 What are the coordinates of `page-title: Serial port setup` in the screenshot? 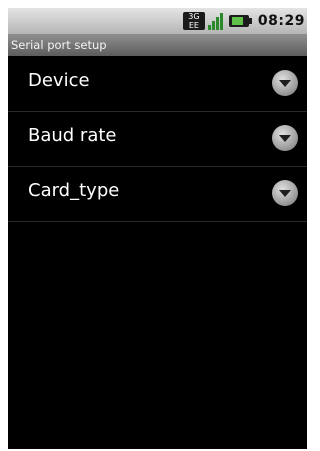 It's located at (59, 45).